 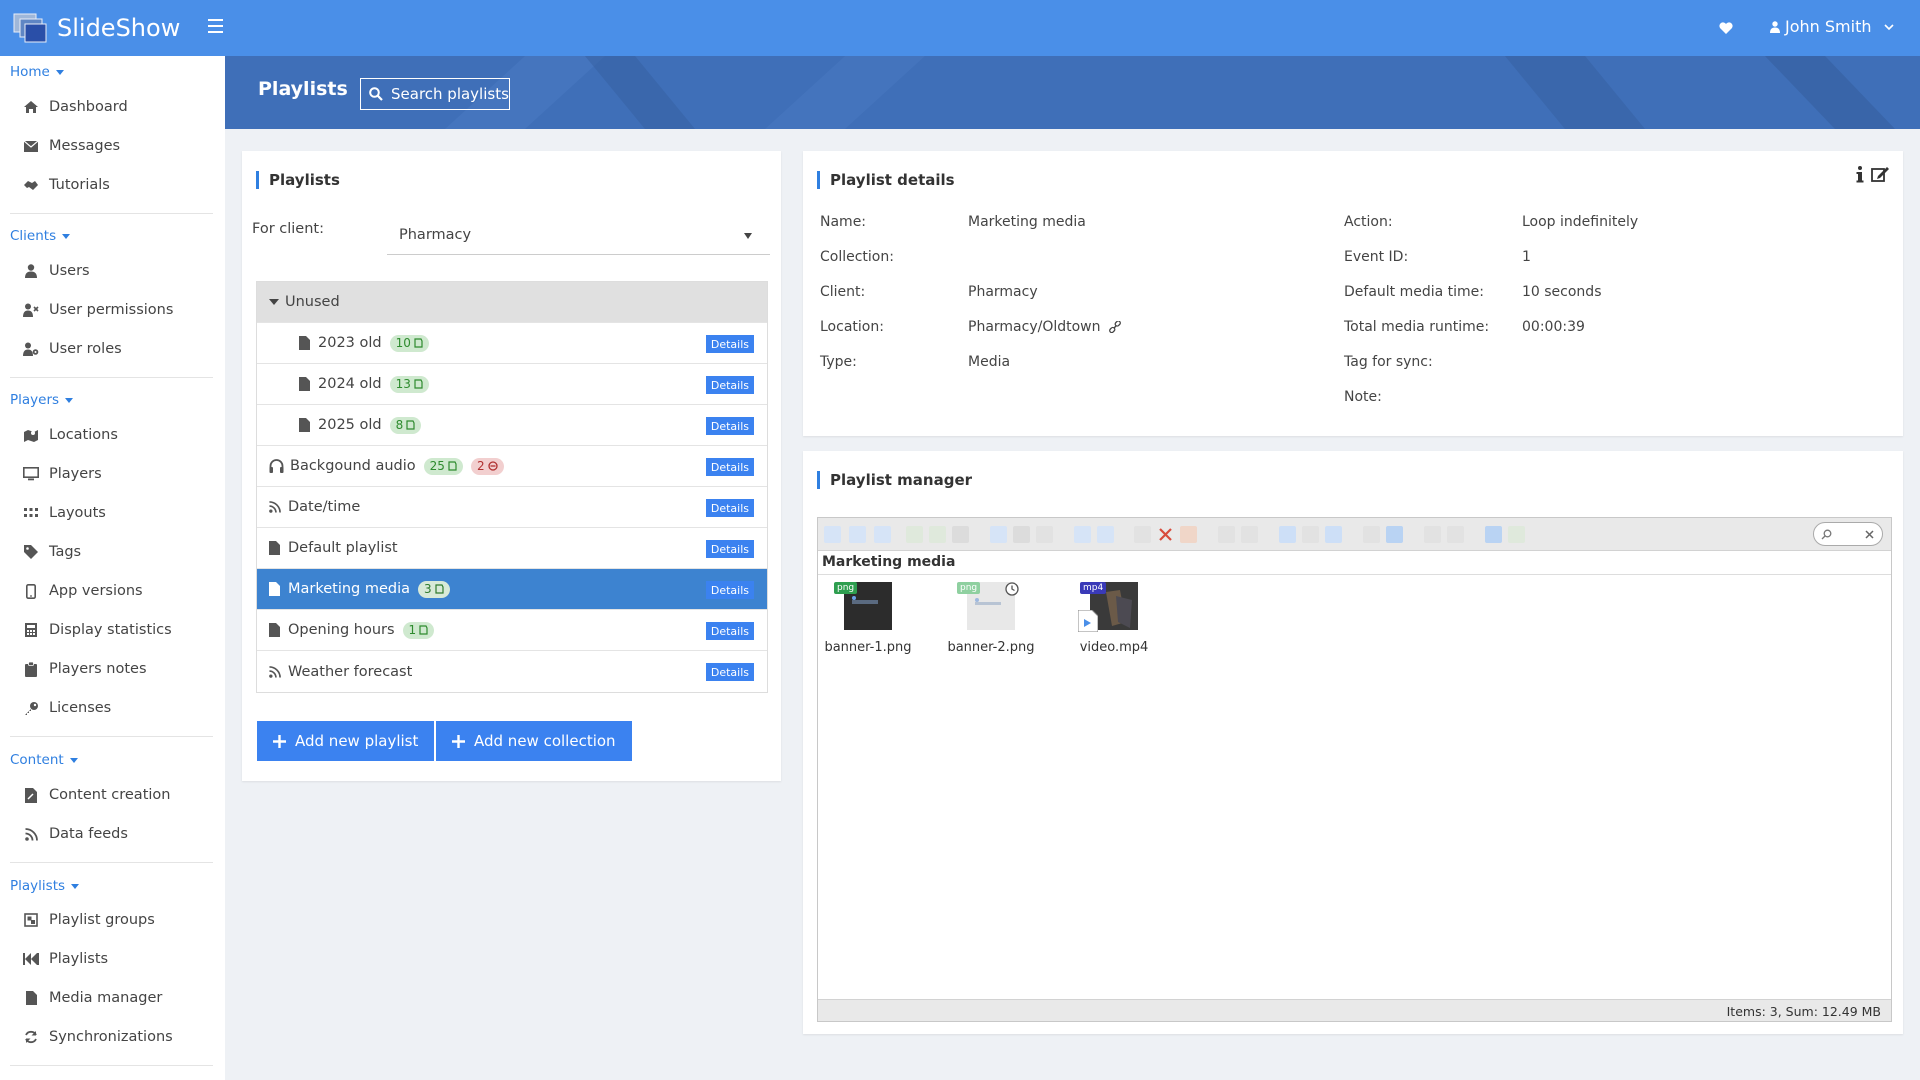 I want to click on playlist-row: 2023 old 10 Details, so click(x=512, y=343).